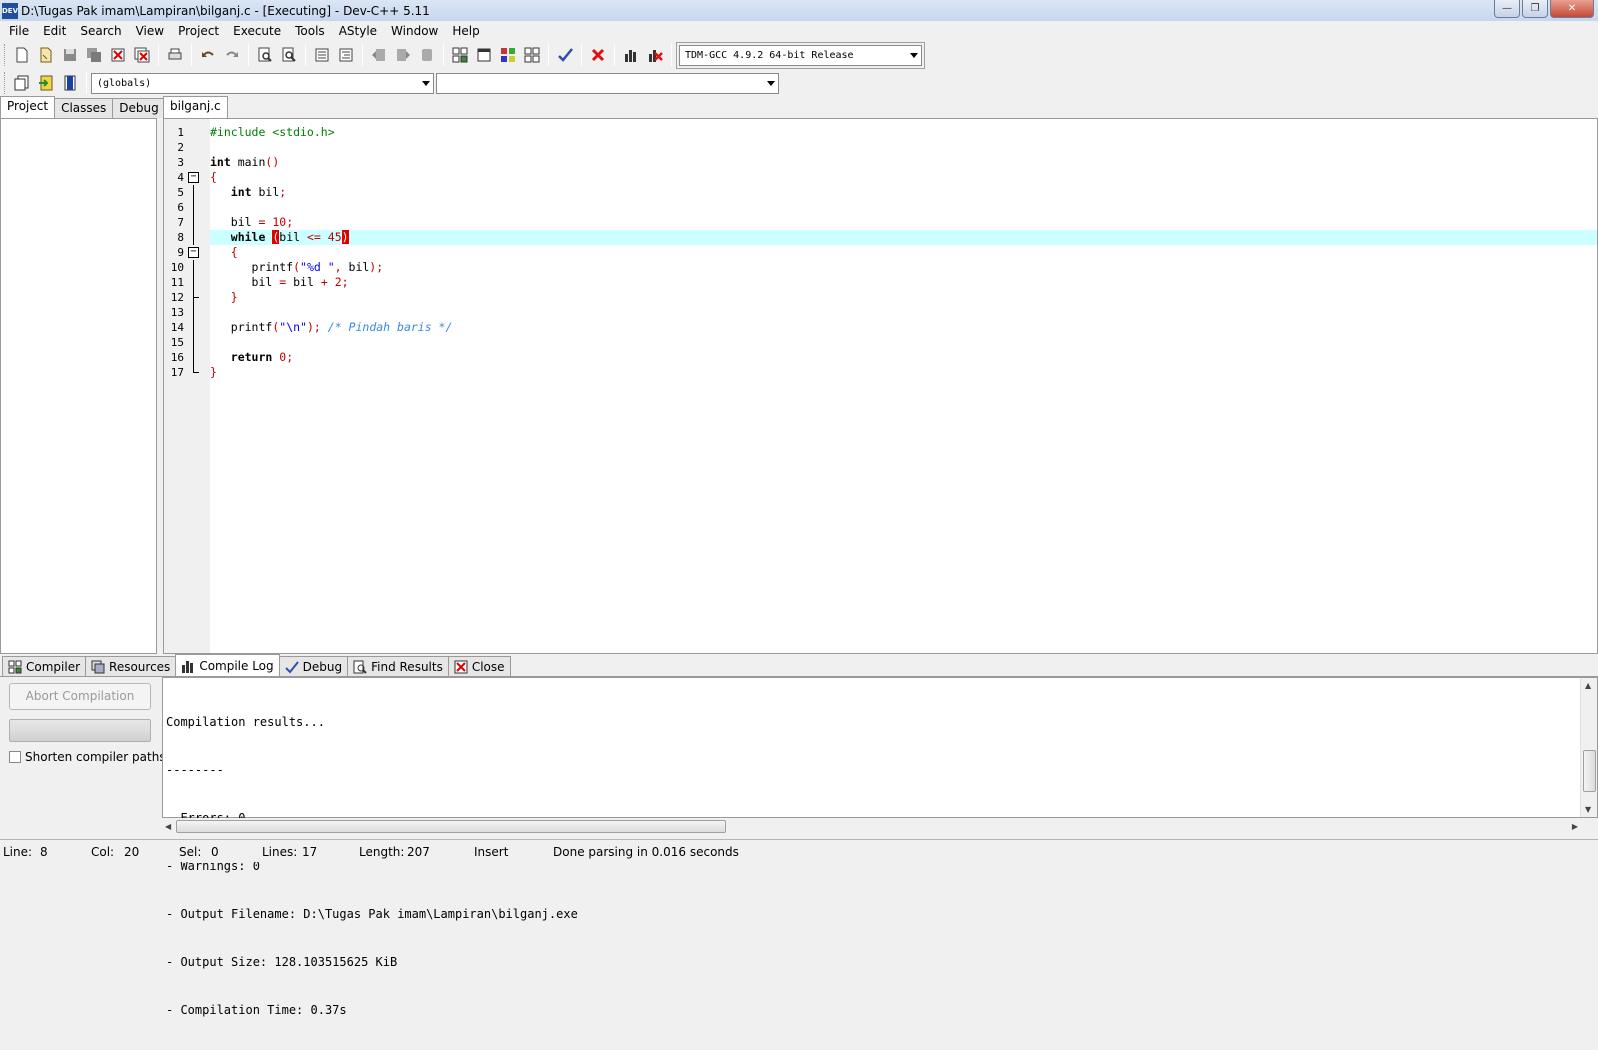  What do you see at coordinates (282, 962) in the screenshot?
I see `log-line: - Output Size: 128.103515625 KiB` at bounding box center [282, 962].